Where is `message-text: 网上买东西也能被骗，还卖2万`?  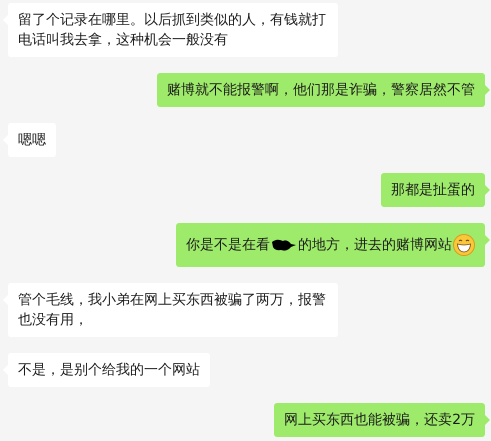
message-text: 网上买东西也能被骗，还卖2万 is located at coordinates (379, 420).